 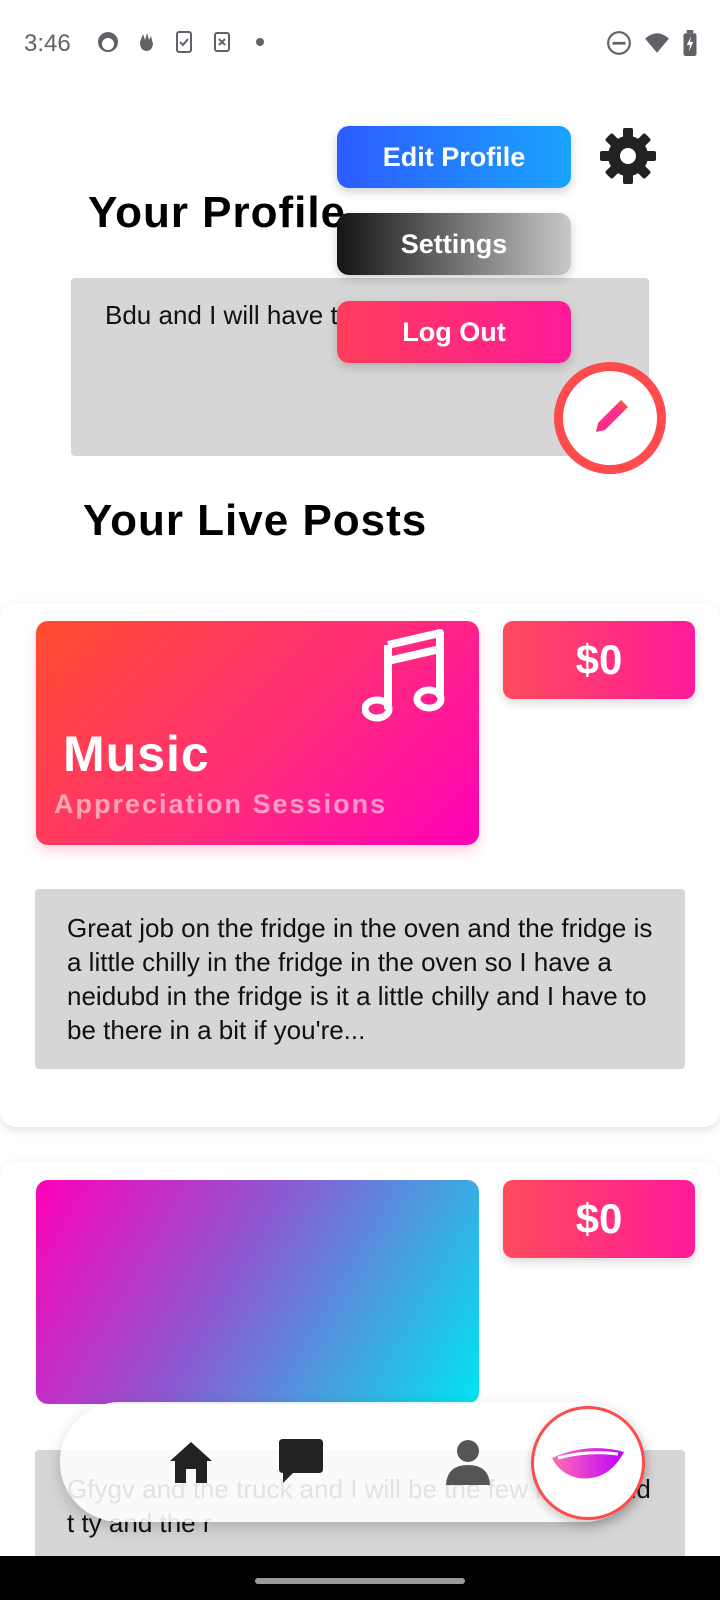 I want to click on do-not-disturb-icon, so click(x=619, y=45).